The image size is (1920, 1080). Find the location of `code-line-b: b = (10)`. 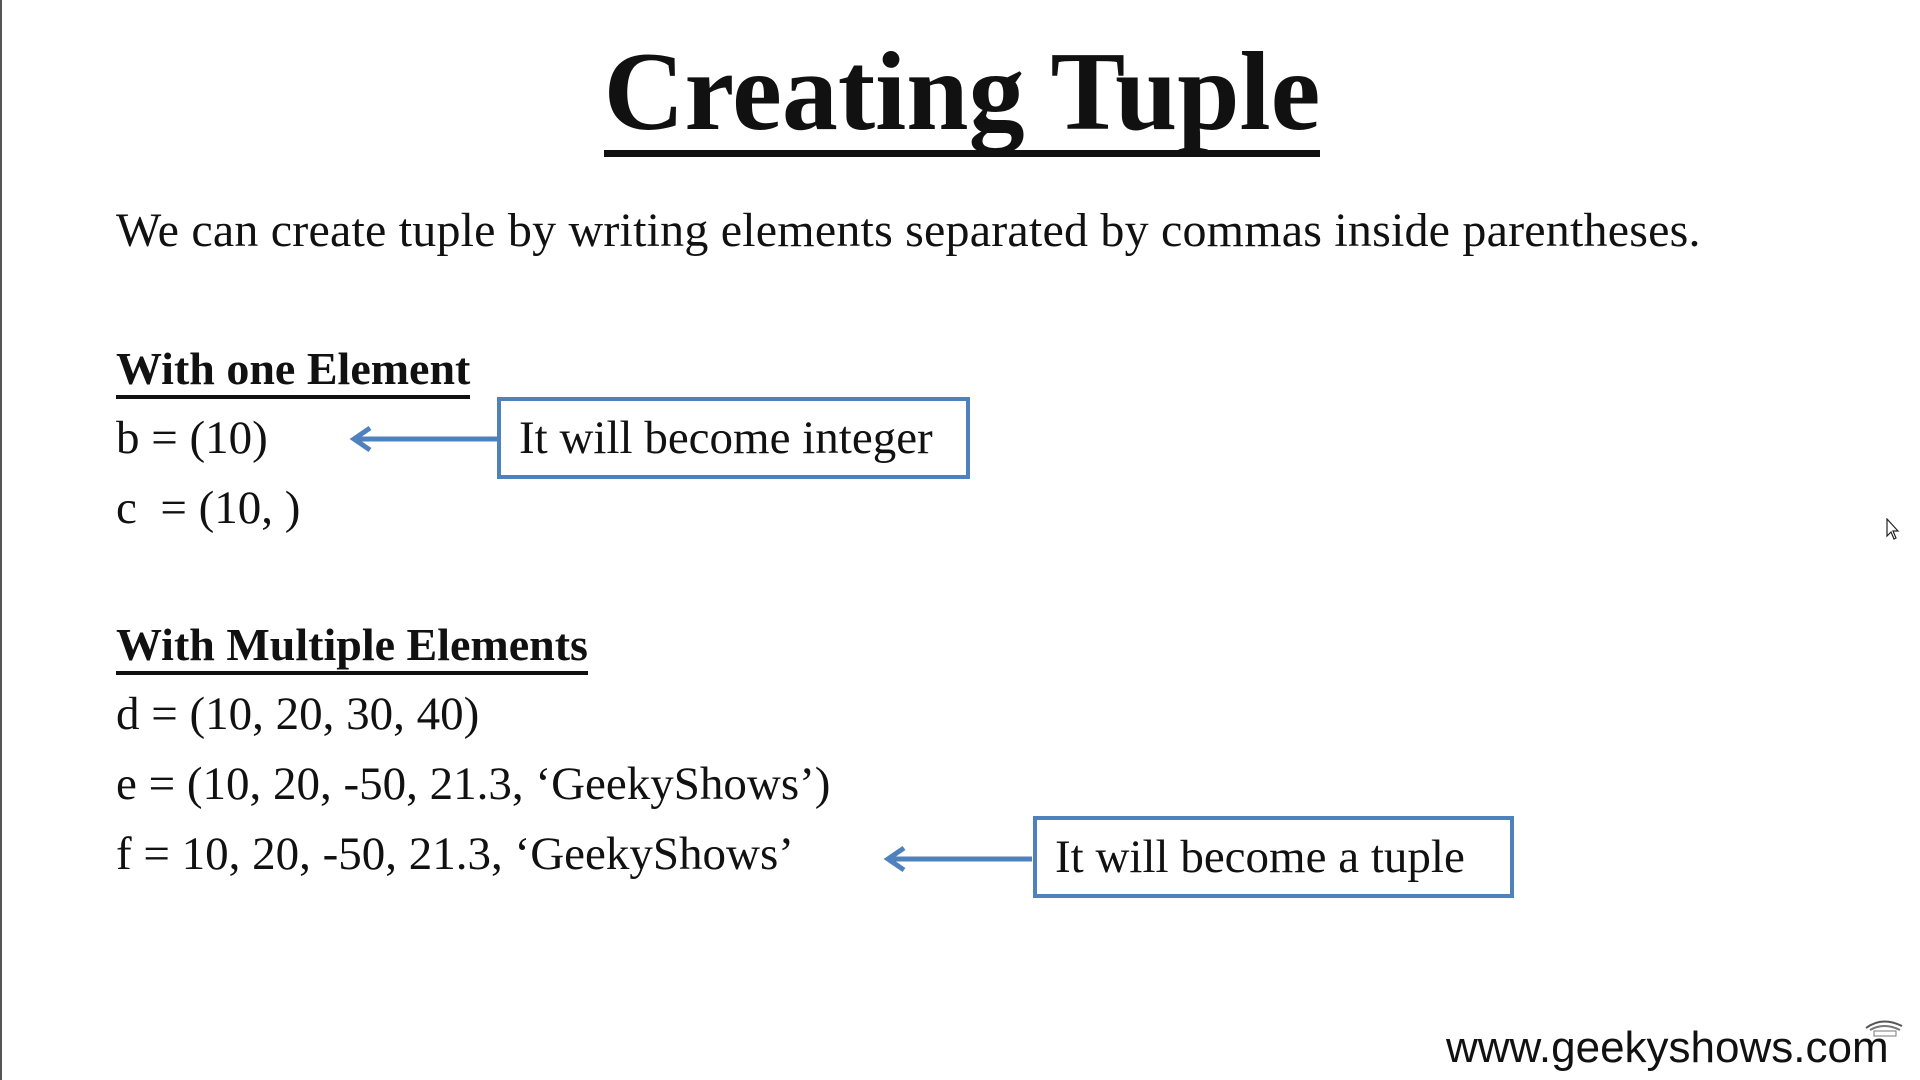

code-line-b: b = (10) is located at coordinates (192, 438).